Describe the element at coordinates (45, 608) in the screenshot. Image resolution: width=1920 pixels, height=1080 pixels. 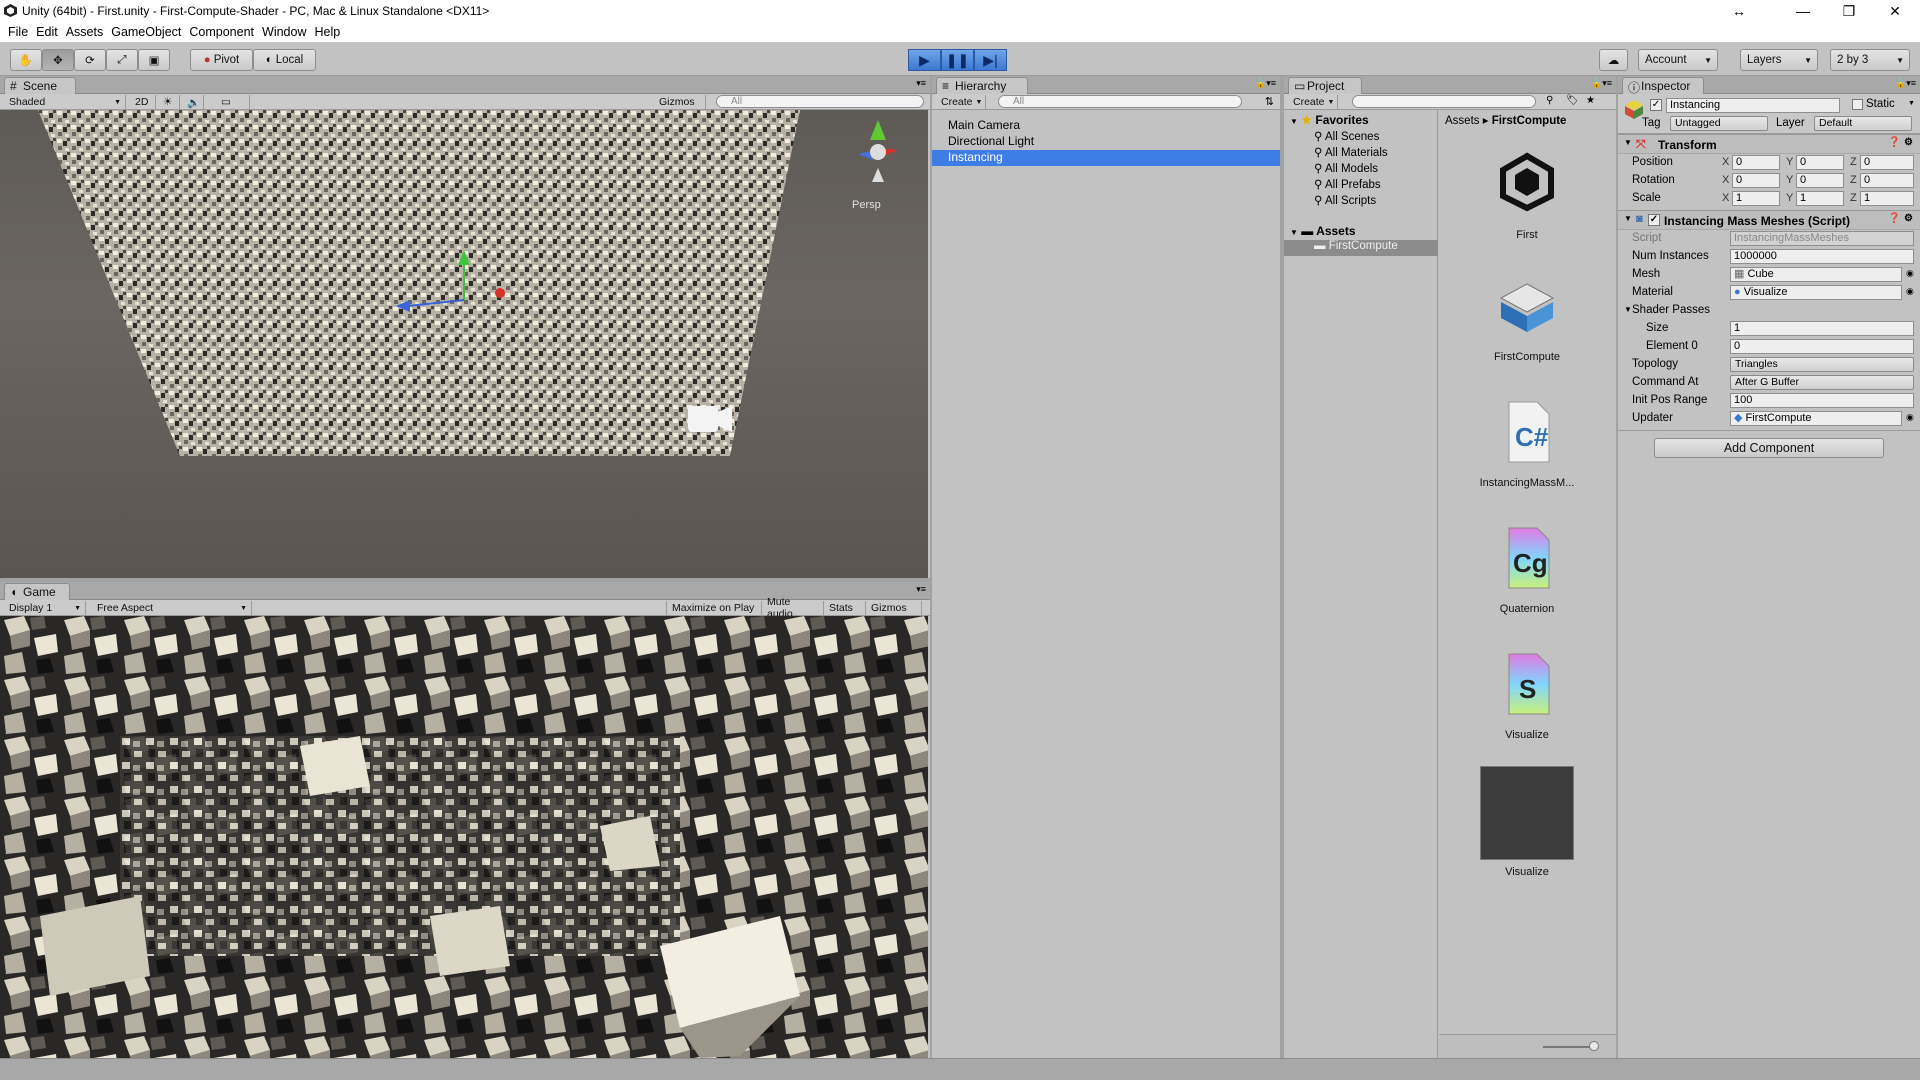
I see `display-dropdown: Display 1 ▼` at that location.